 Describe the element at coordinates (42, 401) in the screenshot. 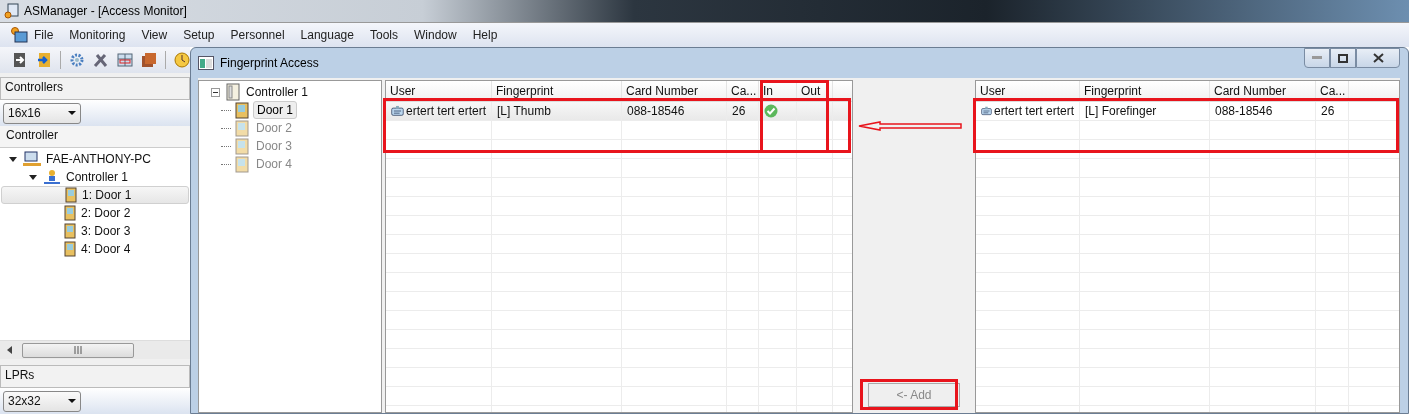

I see `size-dropdown: 32x32` at that location.